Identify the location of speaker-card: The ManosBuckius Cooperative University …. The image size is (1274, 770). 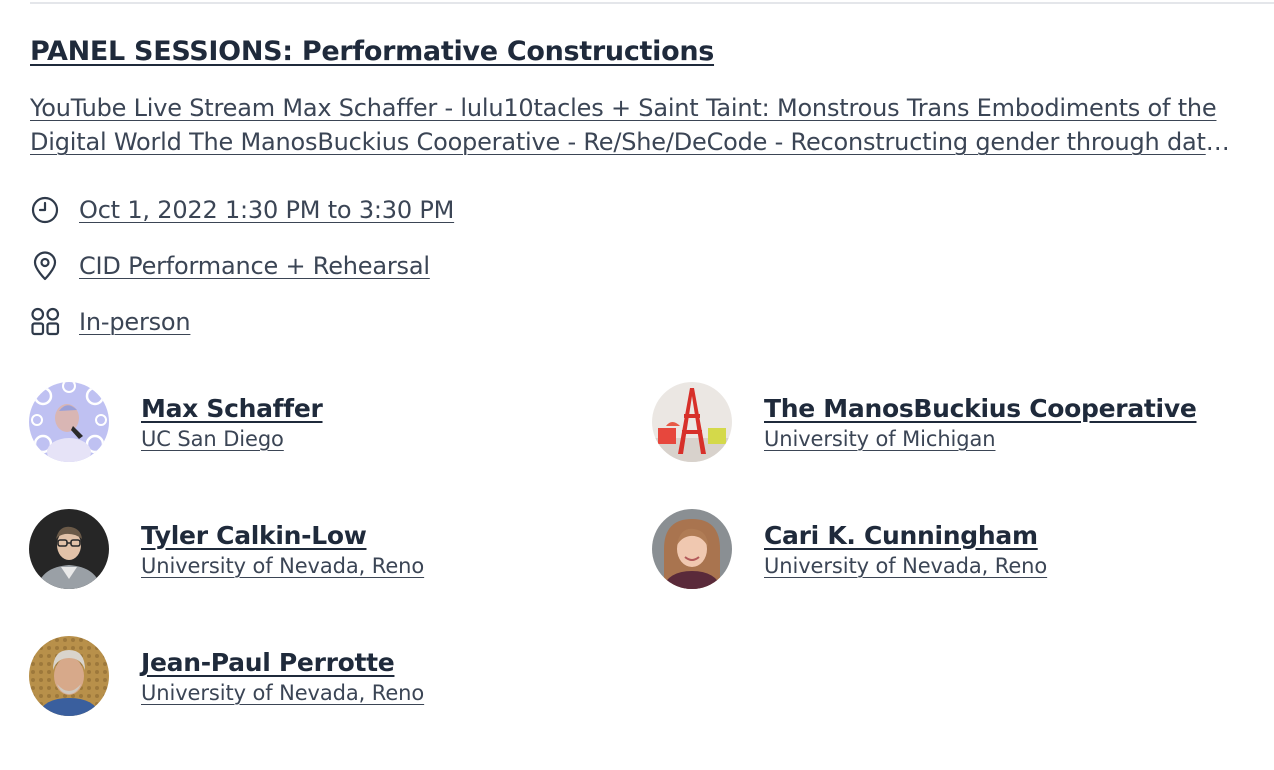
(952, 422).